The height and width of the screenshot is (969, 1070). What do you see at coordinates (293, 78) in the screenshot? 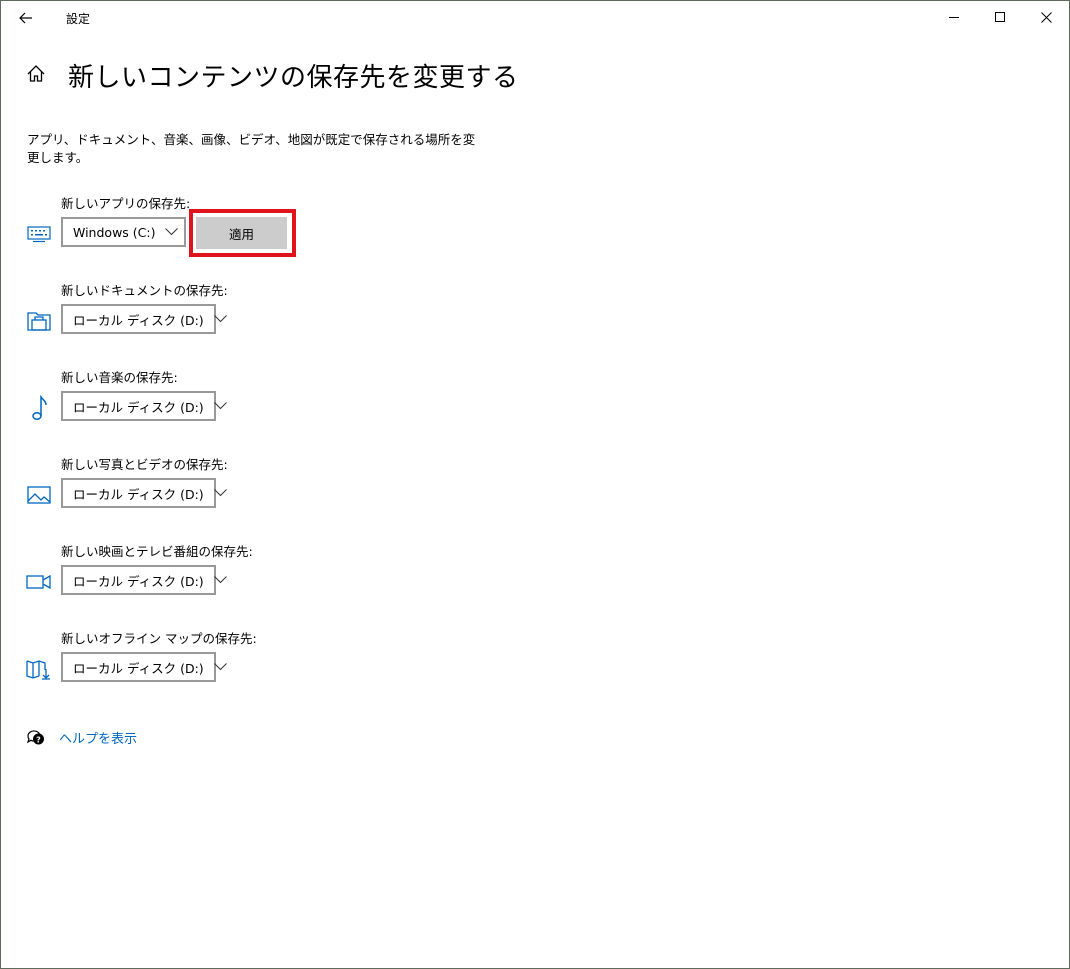
I see `page-title: 新しいコンテンツの保存先を変更する` at bounding box center [293, 78].